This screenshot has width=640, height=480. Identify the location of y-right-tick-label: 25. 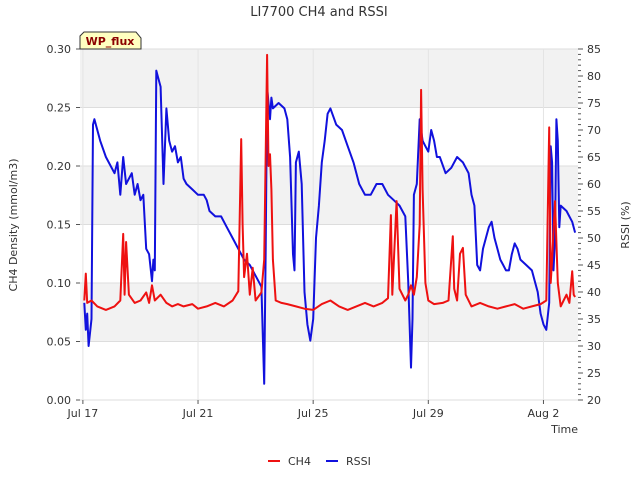
(594, 373).